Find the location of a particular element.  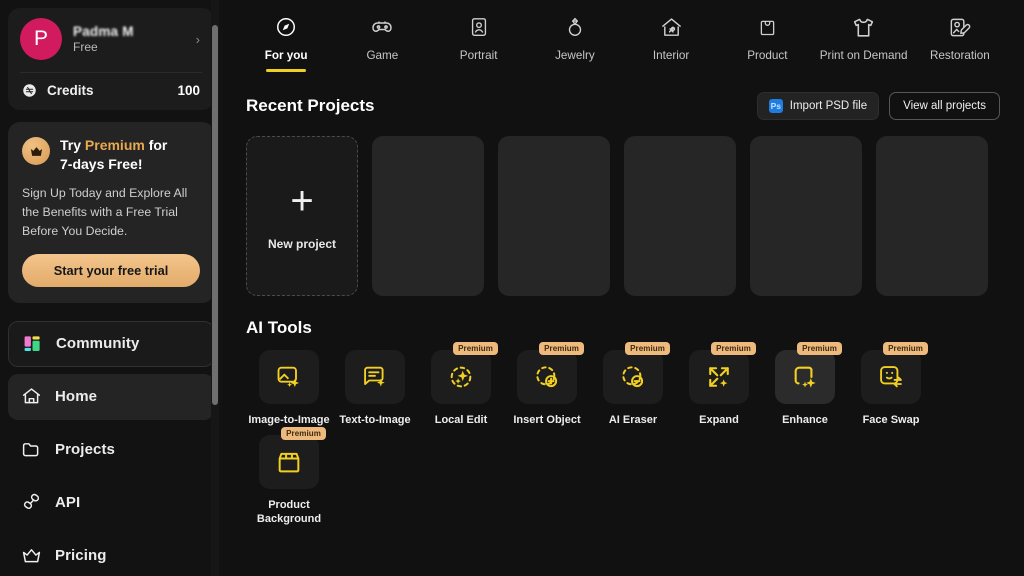

ai-tools-title: AI Tools is located at coordinates (279, 327).